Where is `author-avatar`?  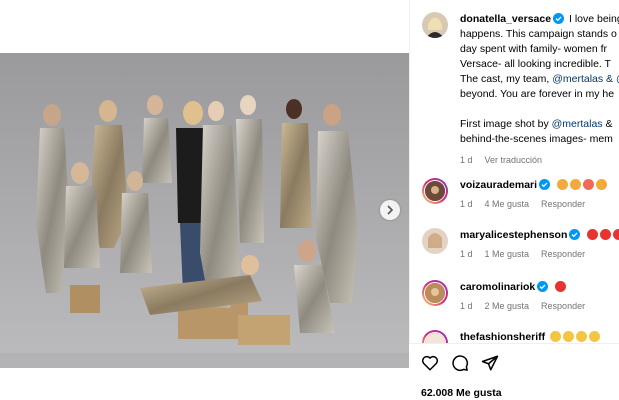
author-avatar is located at coordinates (435, 25).